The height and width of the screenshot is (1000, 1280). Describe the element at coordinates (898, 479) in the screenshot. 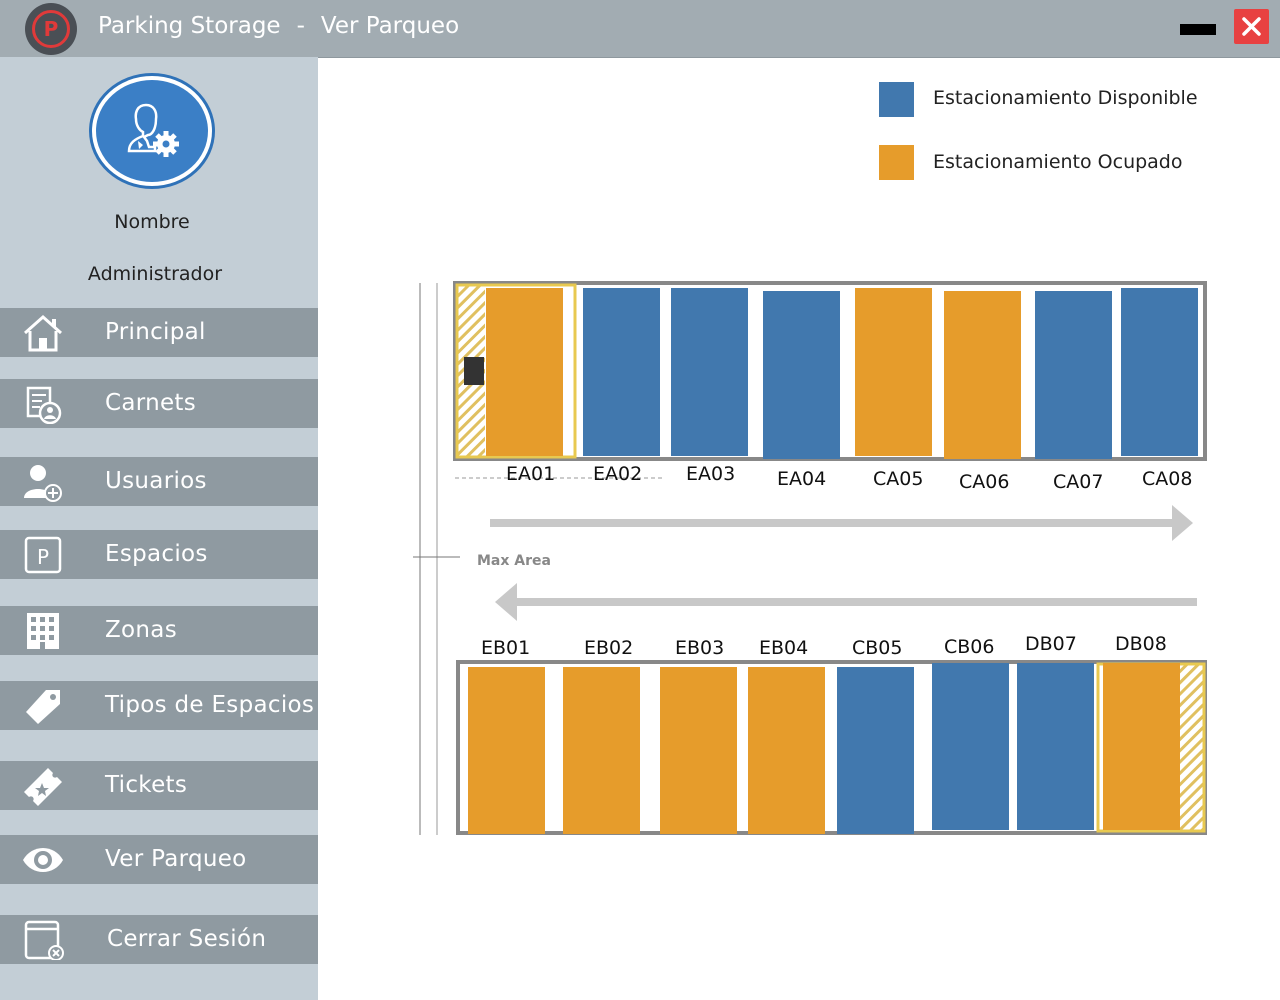

I see `slot-label: CA05` at that location.